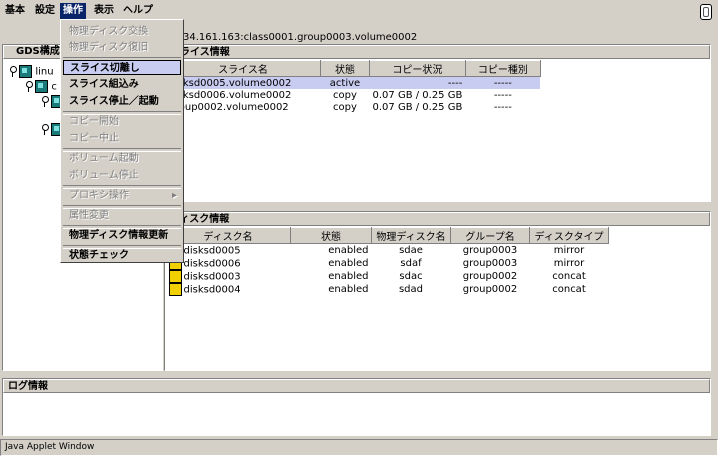 The height and width of the screenshot is (456, 718). What do you see at coordinates (109, 31) in the screenshot?
I see `menu-item-replace-disk: 物理ディスク交換` at bounding box center [109, 31].